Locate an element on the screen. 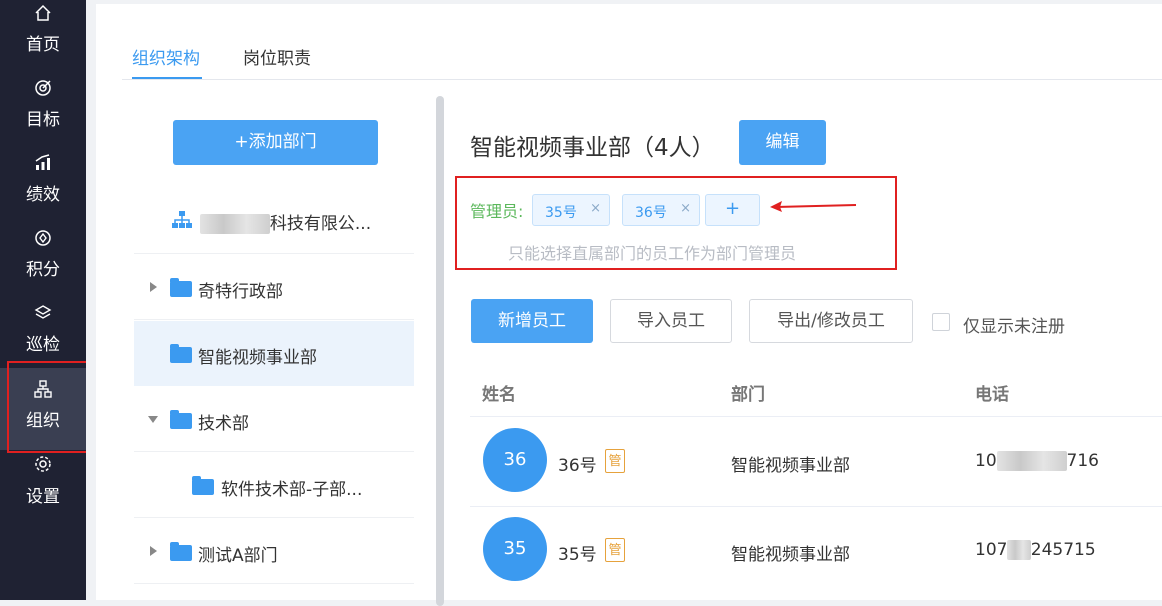  redacted-phone: XXXXXX is located at coordinates (1031, 461).